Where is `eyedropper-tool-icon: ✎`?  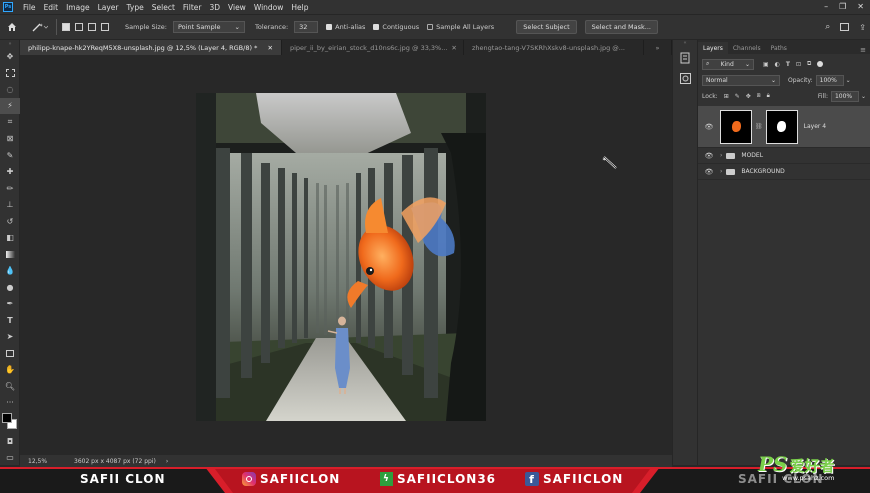 eyedropper-tool-icon: ✎ is located at coordinates (10, 155).